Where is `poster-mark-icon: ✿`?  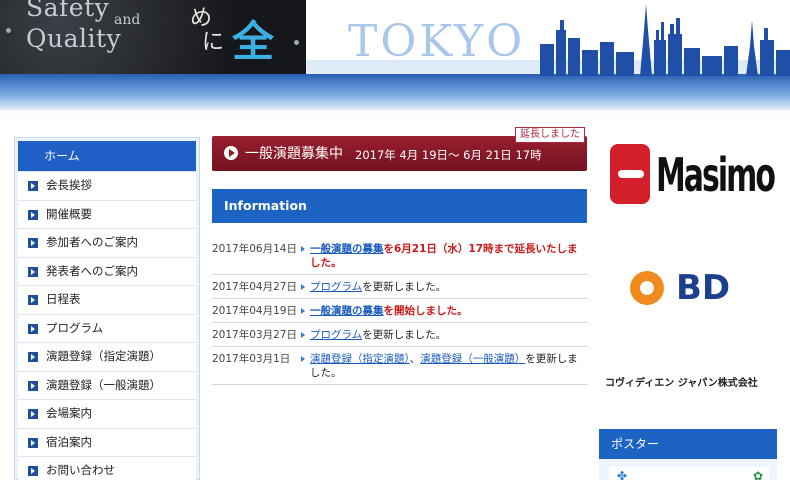 poster-mark-icon: ✿ is located at coordinates (757, 474).